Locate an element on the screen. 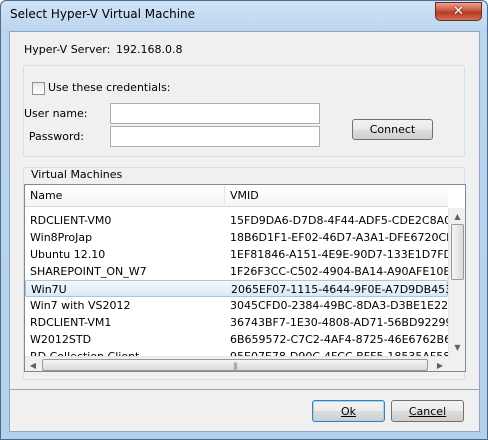 Image resolution: width=488 pixels, height=440 pixels. vm-id-cell: 2065EF07-1115-4644-9F0E-A7D9DB453481 is located at coordinates (340, 289).